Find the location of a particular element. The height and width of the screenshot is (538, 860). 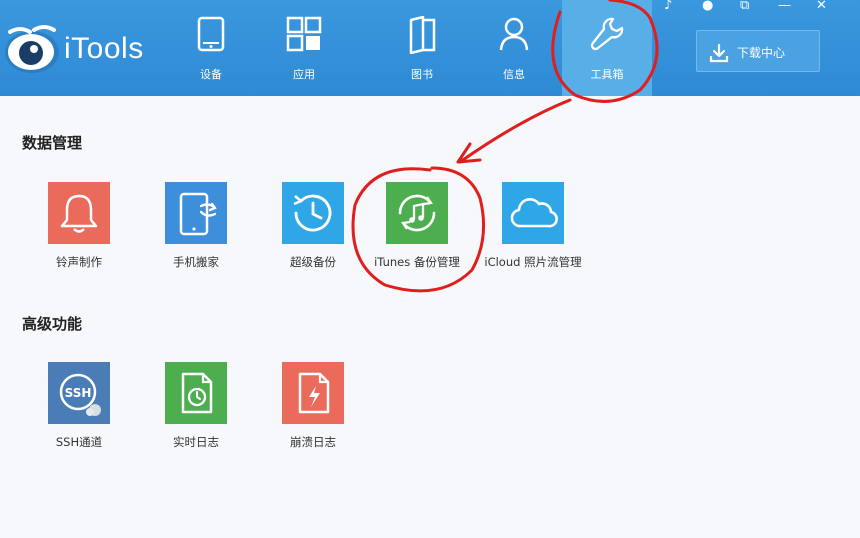

app-logo: iTools is located at coordinates (84, 50).